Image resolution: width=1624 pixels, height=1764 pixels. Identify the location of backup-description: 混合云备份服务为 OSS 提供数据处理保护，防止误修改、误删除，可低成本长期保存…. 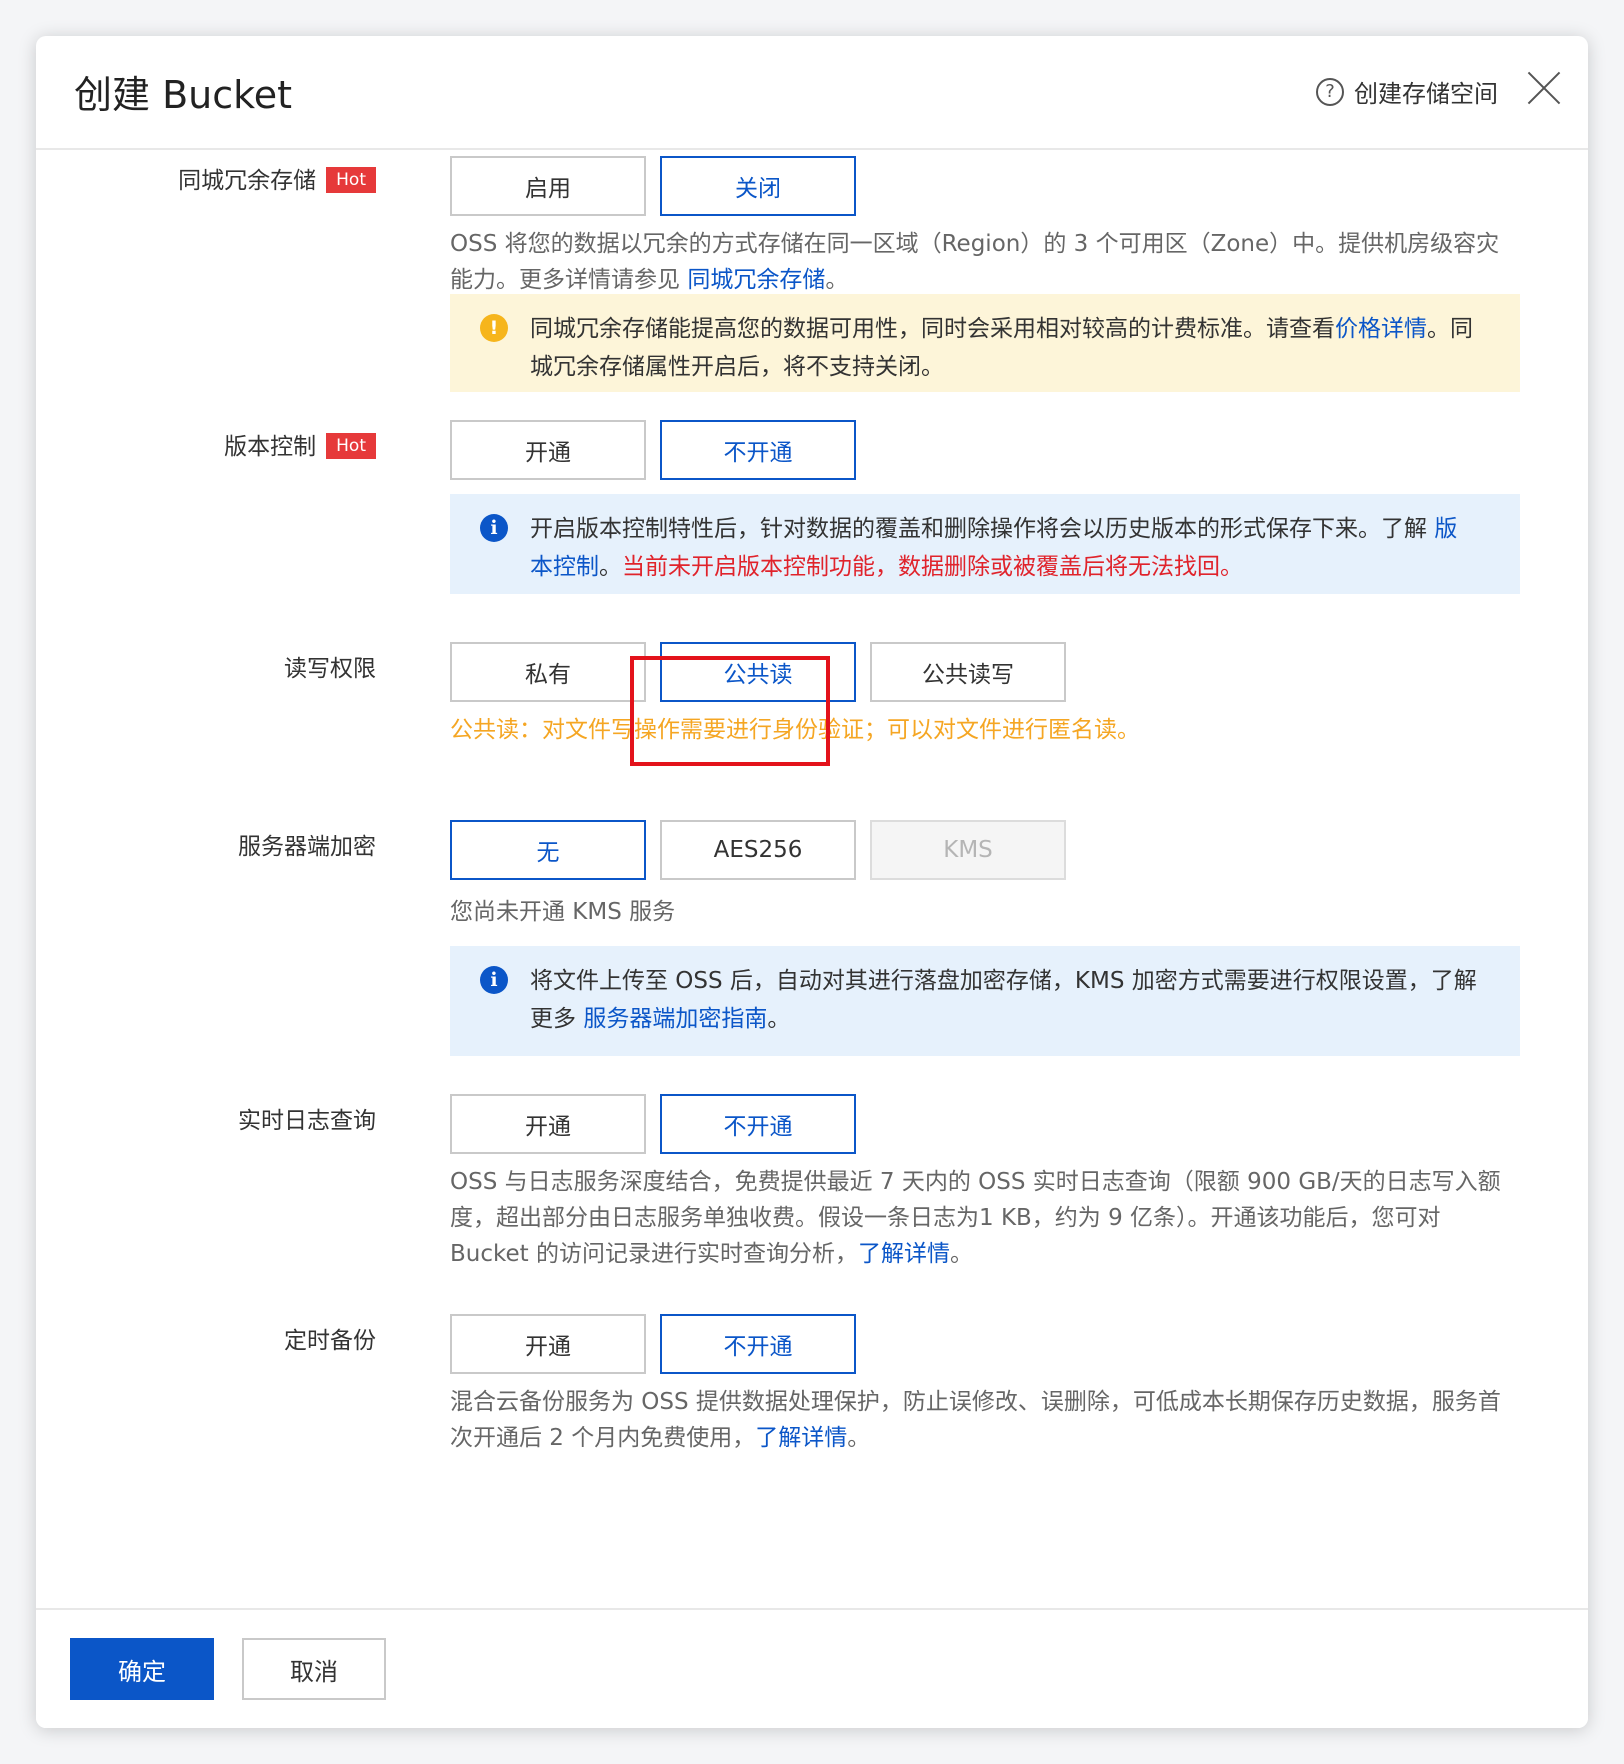
(985, 1420).